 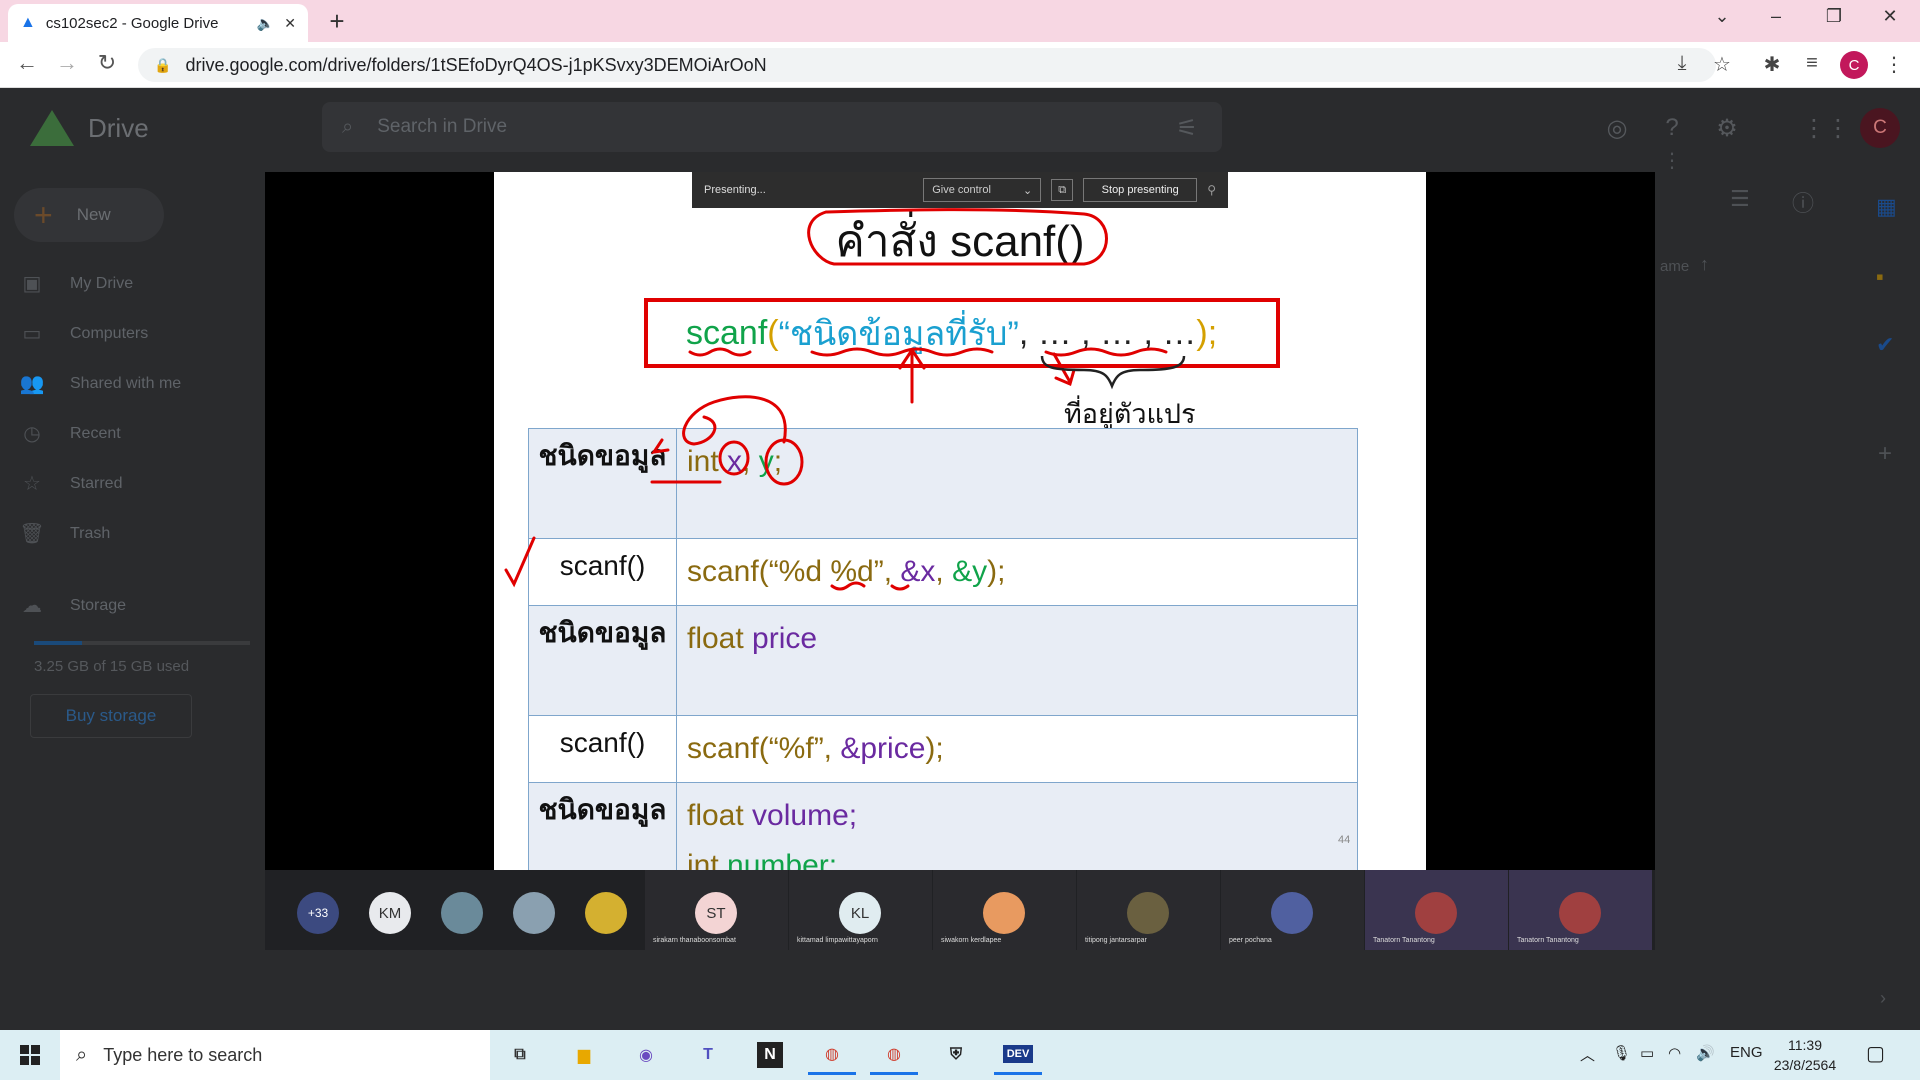 What do you see at coordinates (62, 533) in the screenshot?
I see `sidebar-item-trash: 🗑 Trash` at bounding box center [62, 533].